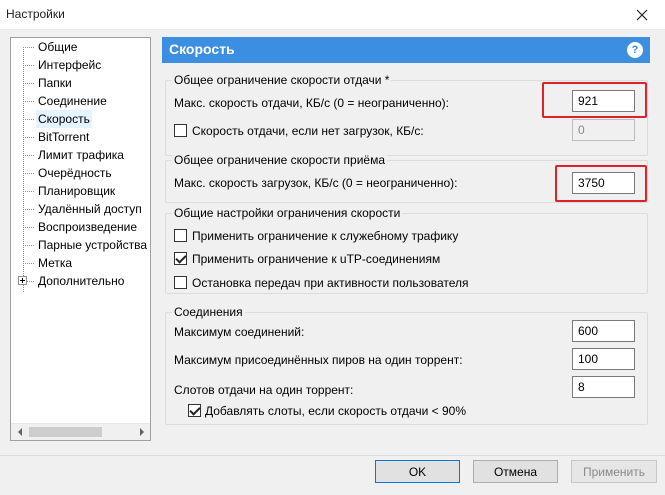 This screenshot has width=665, height=495. Describe the element at coordinates (70, 65) in the screenshot. I see `sidebar-item-label: Интерфейс` at that location.